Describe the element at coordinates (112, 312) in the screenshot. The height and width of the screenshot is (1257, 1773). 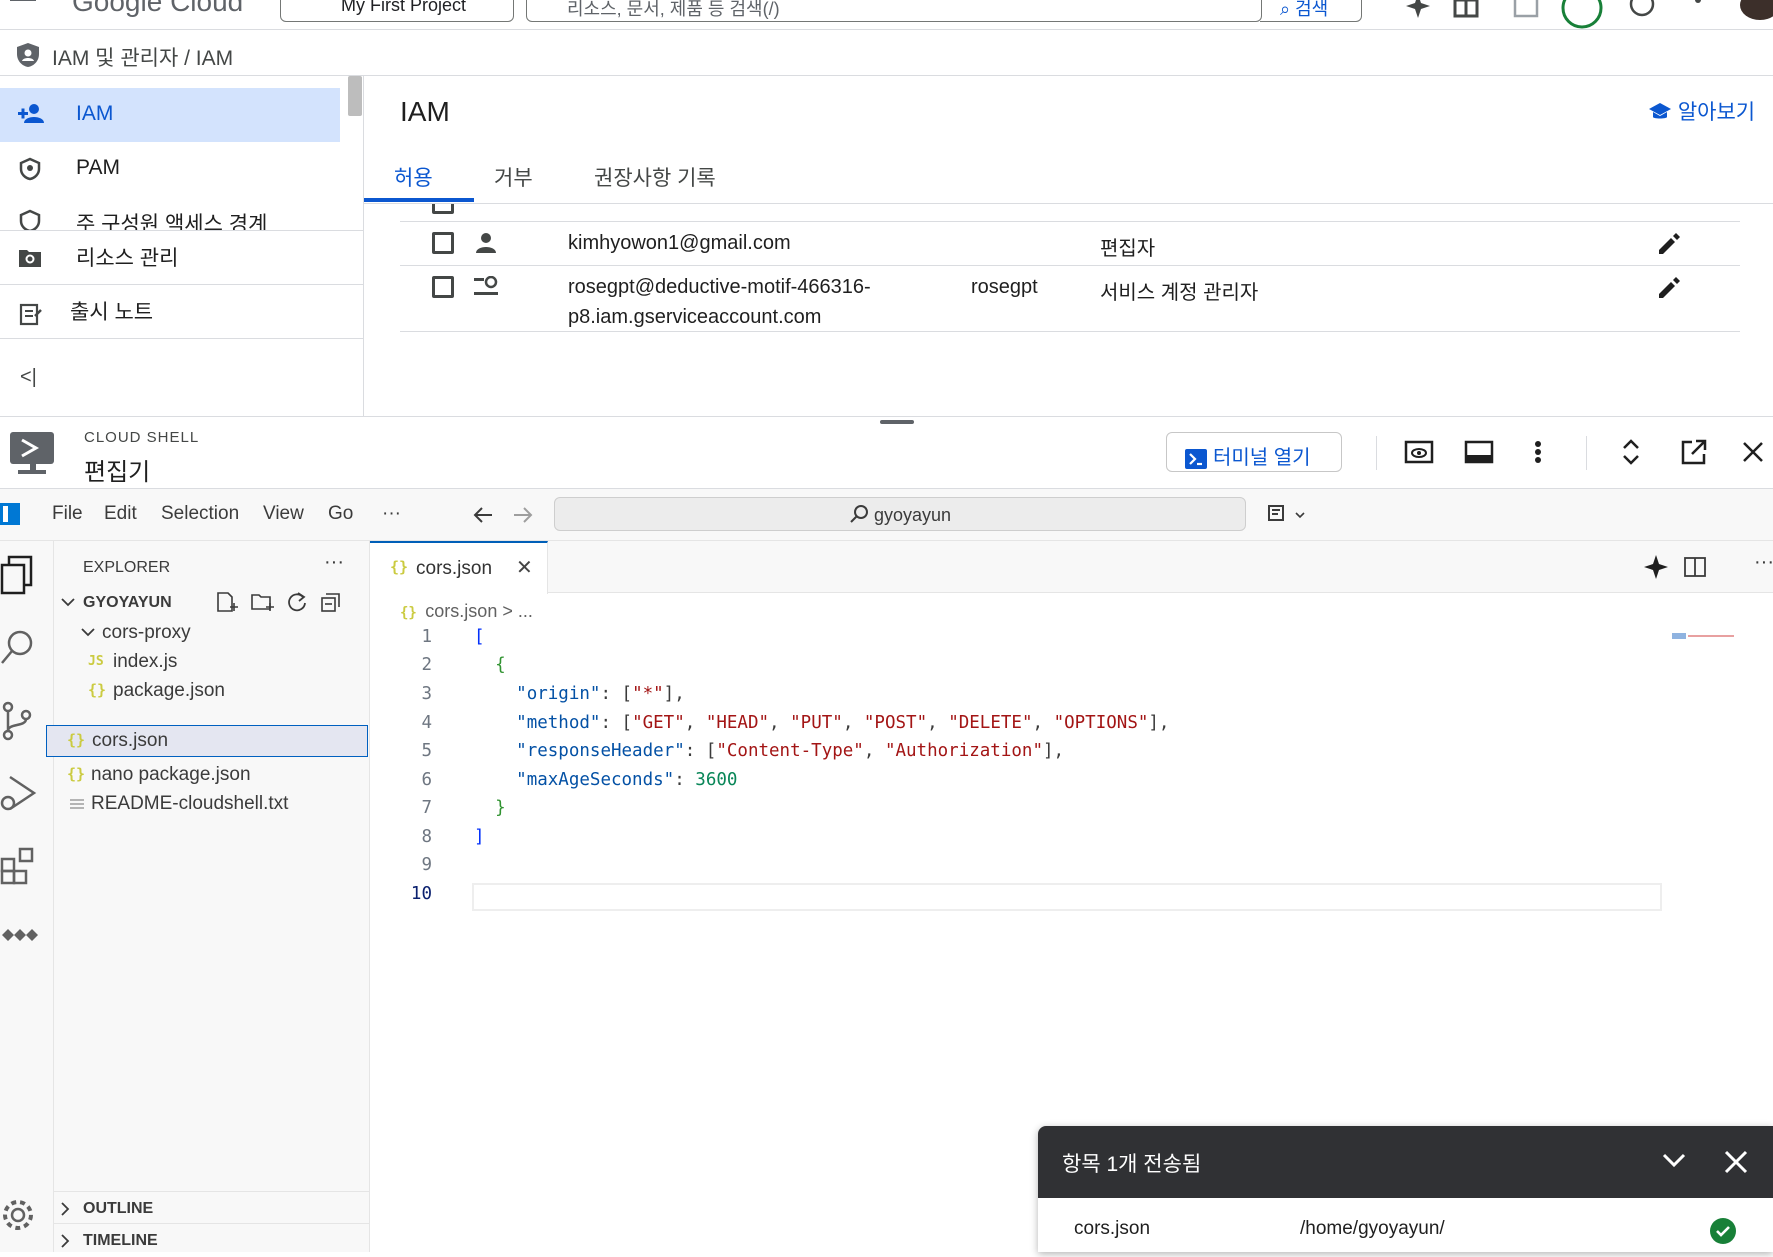
I see `nav-item-label: 출시 노트` at that location.